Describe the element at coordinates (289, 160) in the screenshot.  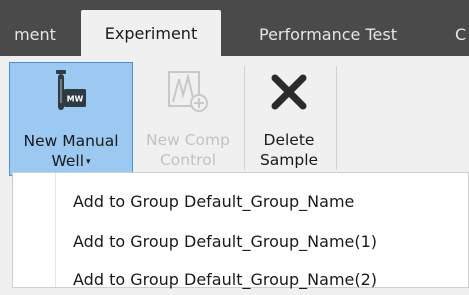
I see `delete-sample-label-line2: Sample` at that location.